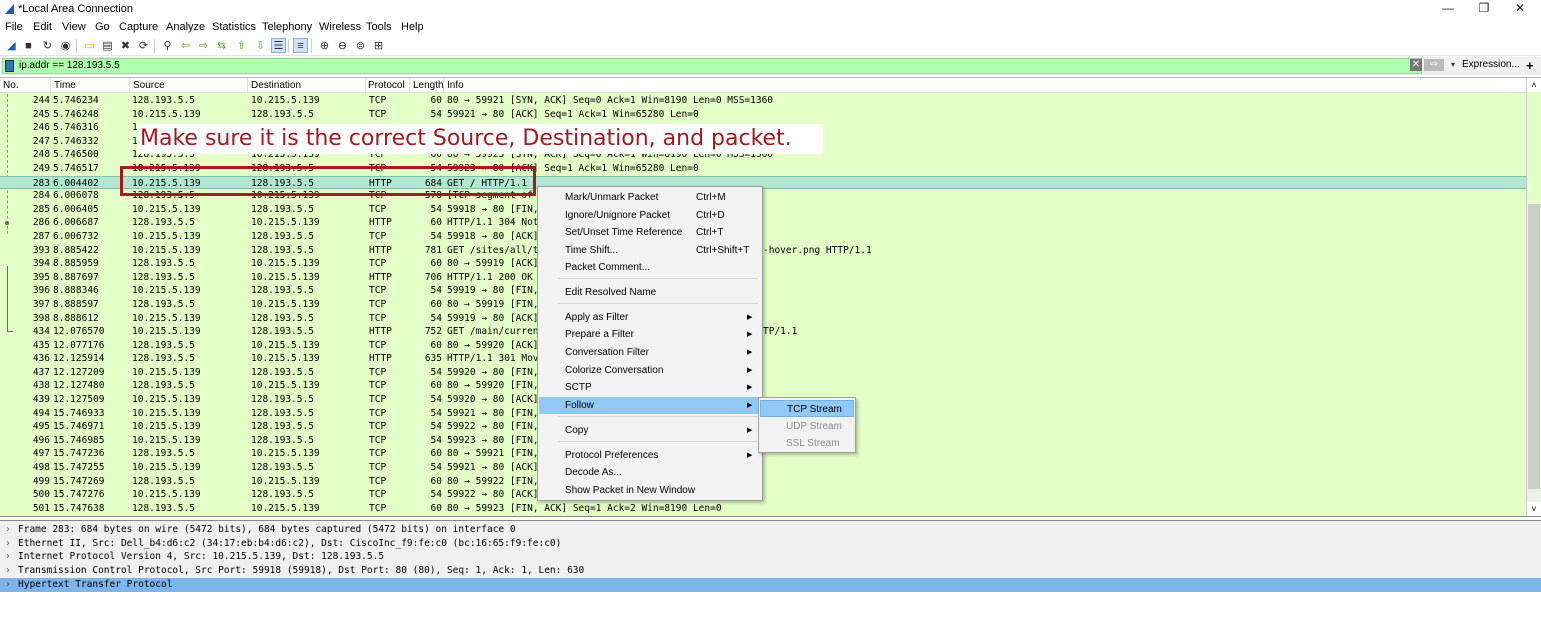 The image size is (1541, 627). Describe the element at coordinates (712, 66) in the screenshot. I see `display-filter-input: ip.addr == 128.193.5.5` at that location.